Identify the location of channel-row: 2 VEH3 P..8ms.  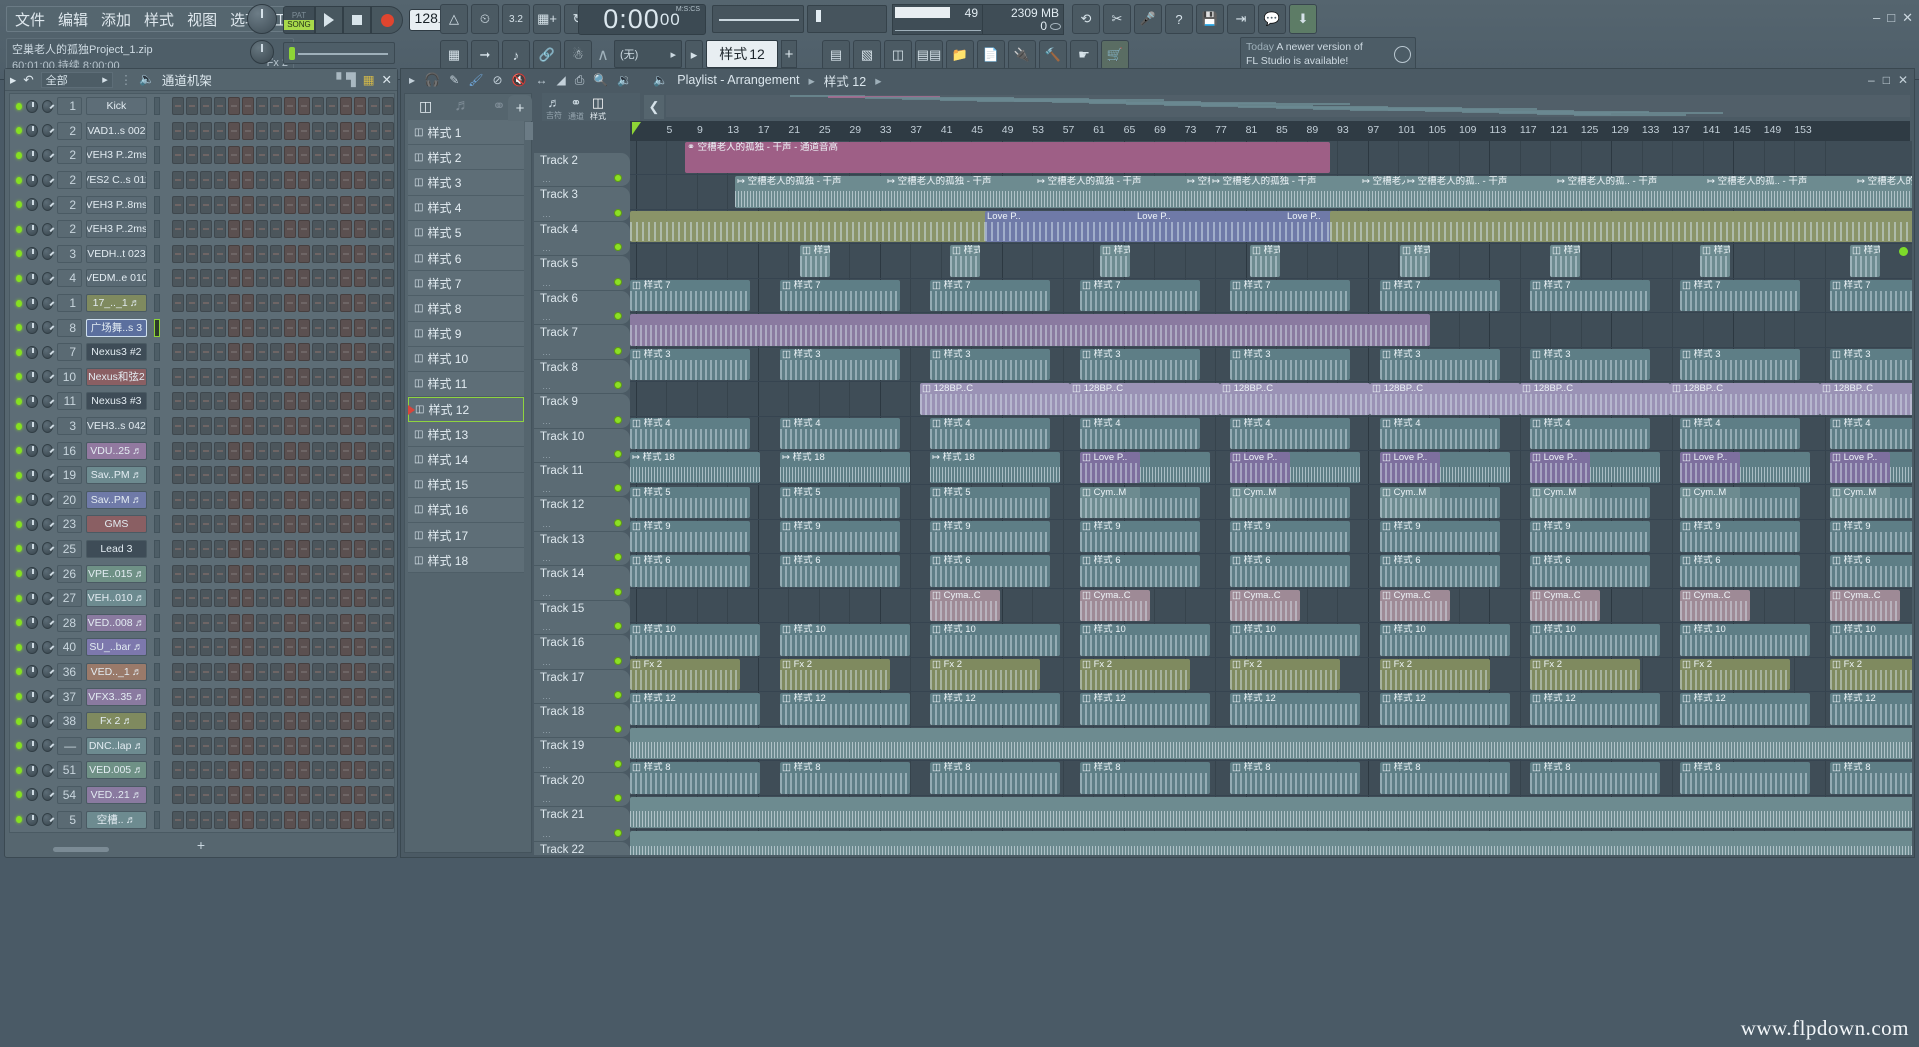
(202, 204).